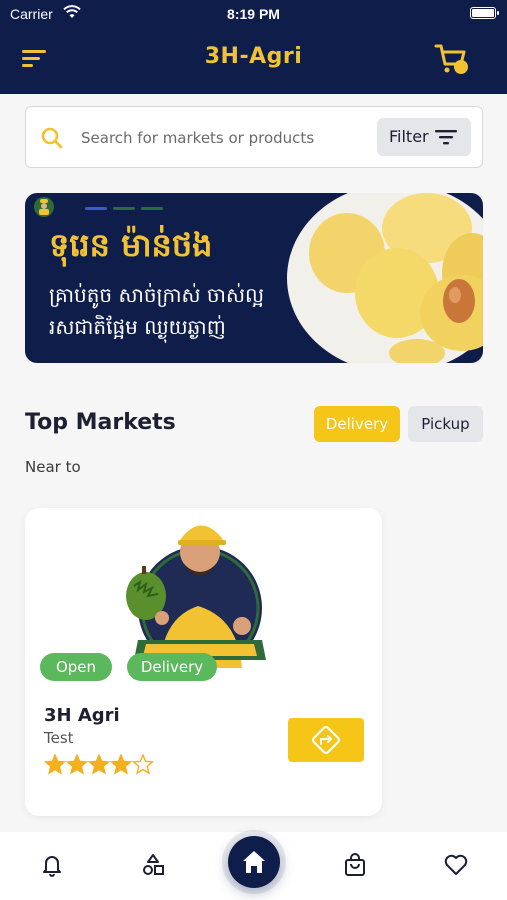 The image size is (507, 900). I want to click on app-header: Carrier 8:19 PM 3H-Agri, so click(253, 47).